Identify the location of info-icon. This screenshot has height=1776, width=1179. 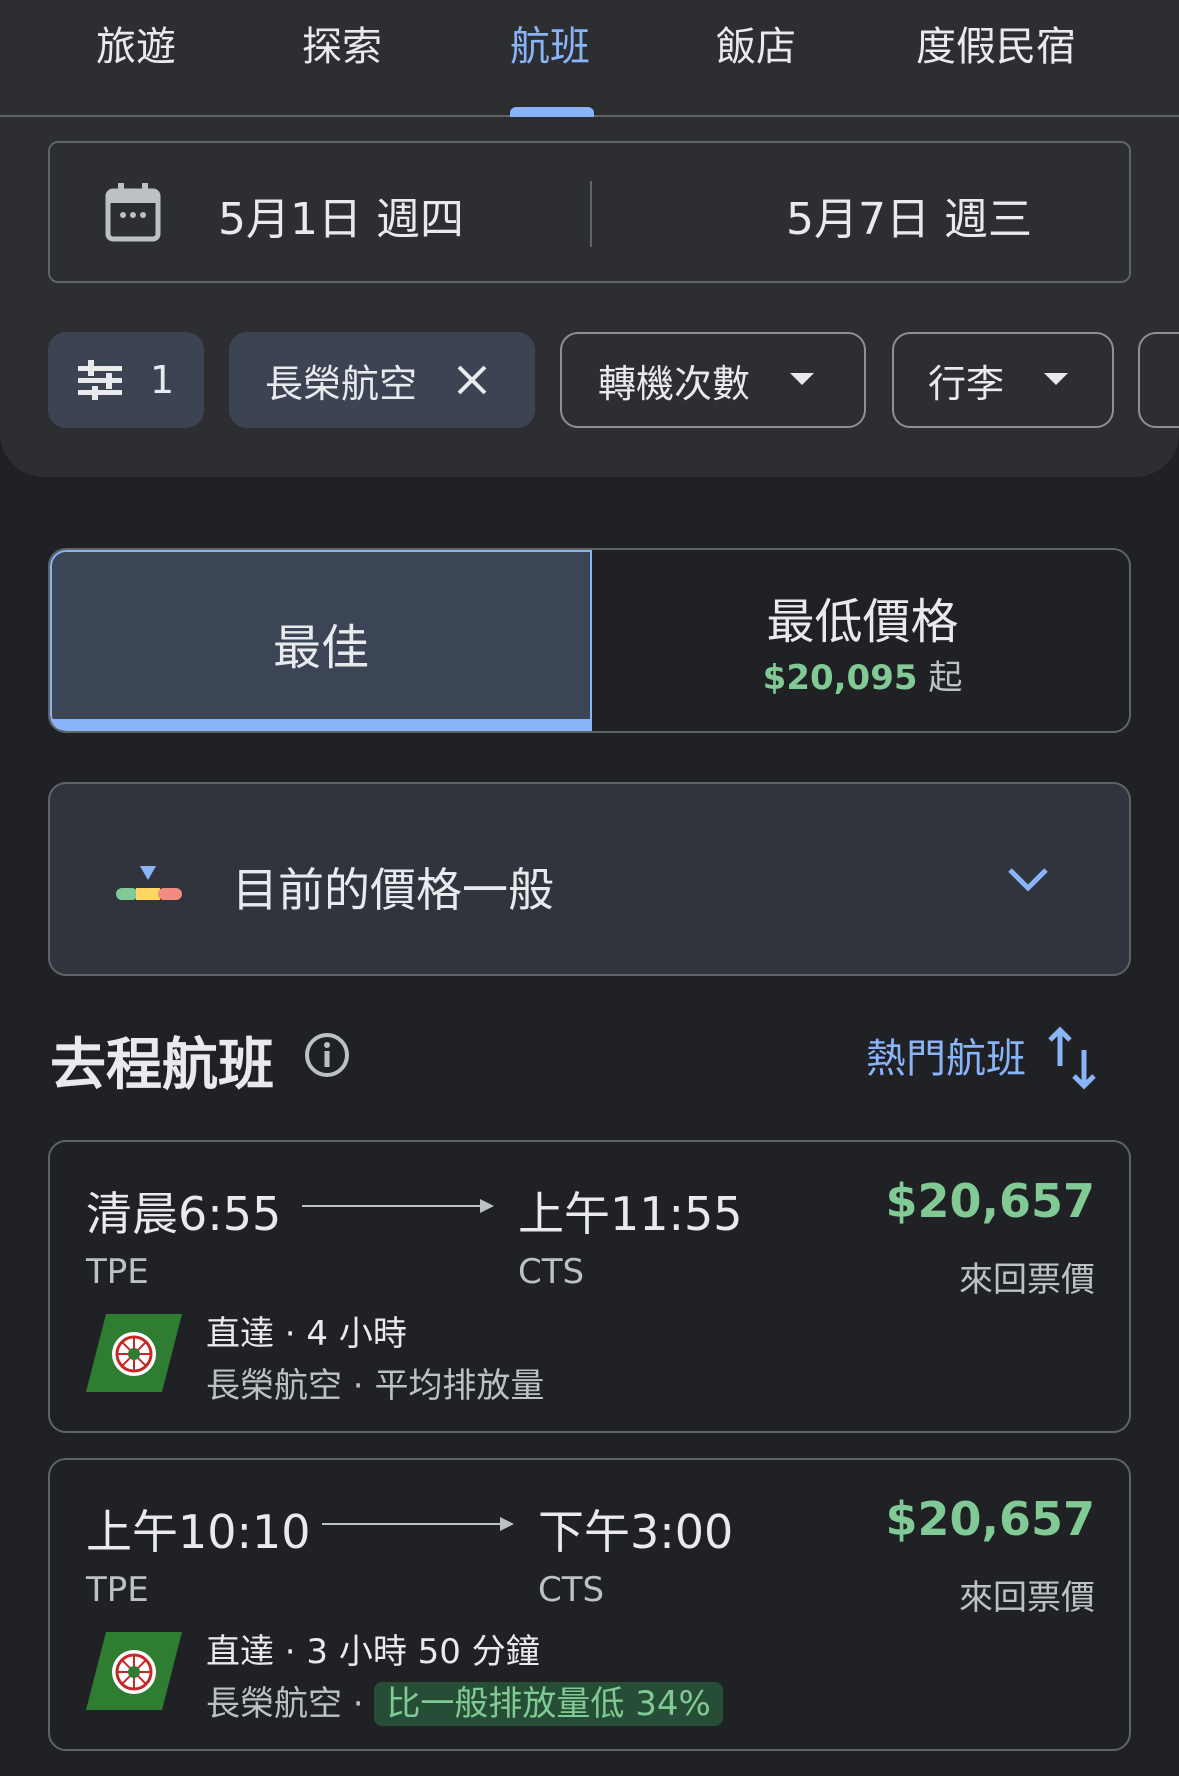
(327, 1055).